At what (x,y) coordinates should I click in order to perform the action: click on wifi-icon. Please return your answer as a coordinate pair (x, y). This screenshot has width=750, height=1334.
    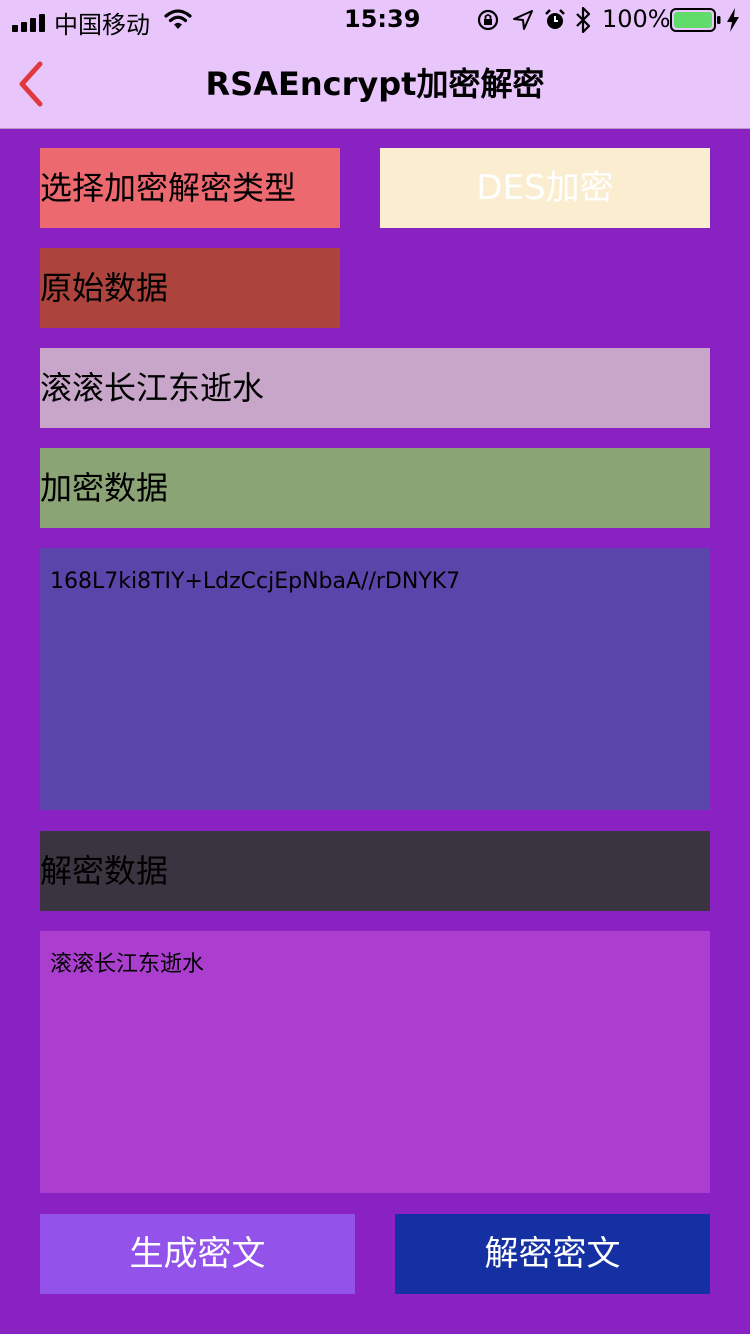
    Looking at the image, I should click on (178, 19).